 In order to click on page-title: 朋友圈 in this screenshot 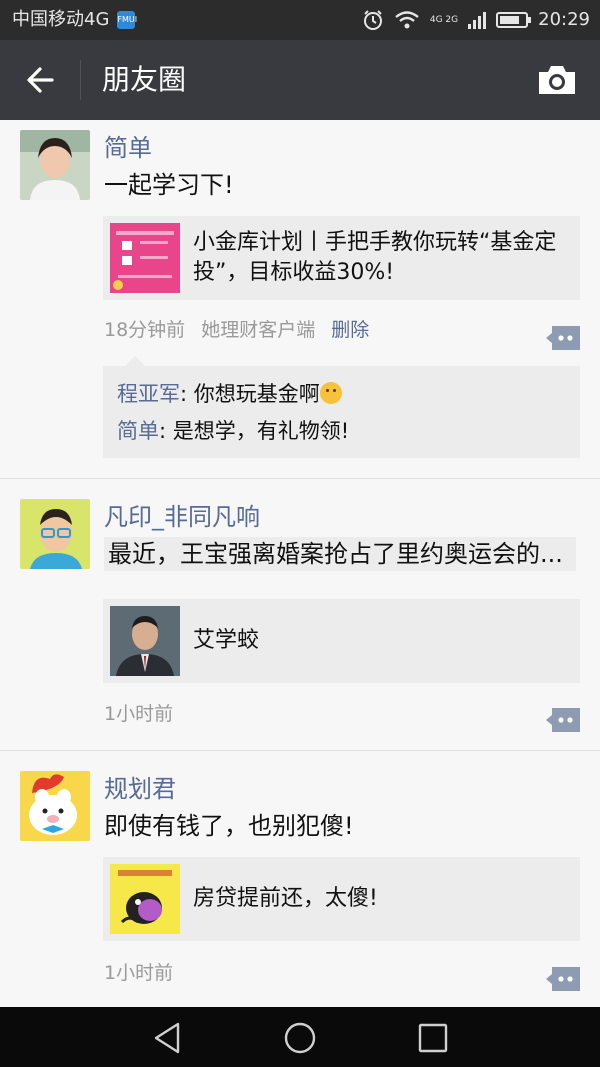, I will do `click(144, 79)`.